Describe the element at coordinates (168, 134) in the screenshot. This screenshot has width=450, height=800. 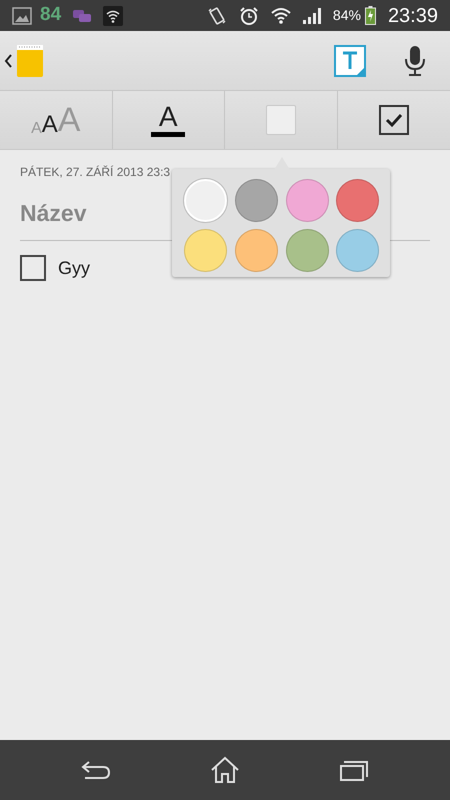
I see `color-underline` at that location.